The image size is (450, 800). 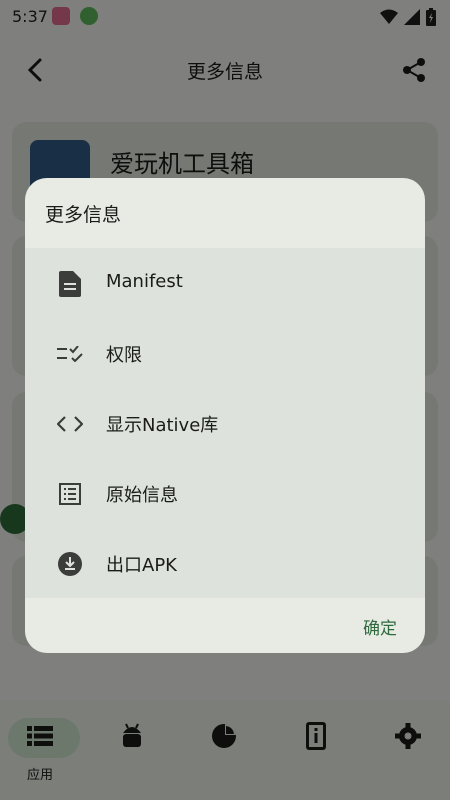 What do you see at coordinates (70, 424) in the screenshot?
I see `code-icon` at bounding box center [70, 424].